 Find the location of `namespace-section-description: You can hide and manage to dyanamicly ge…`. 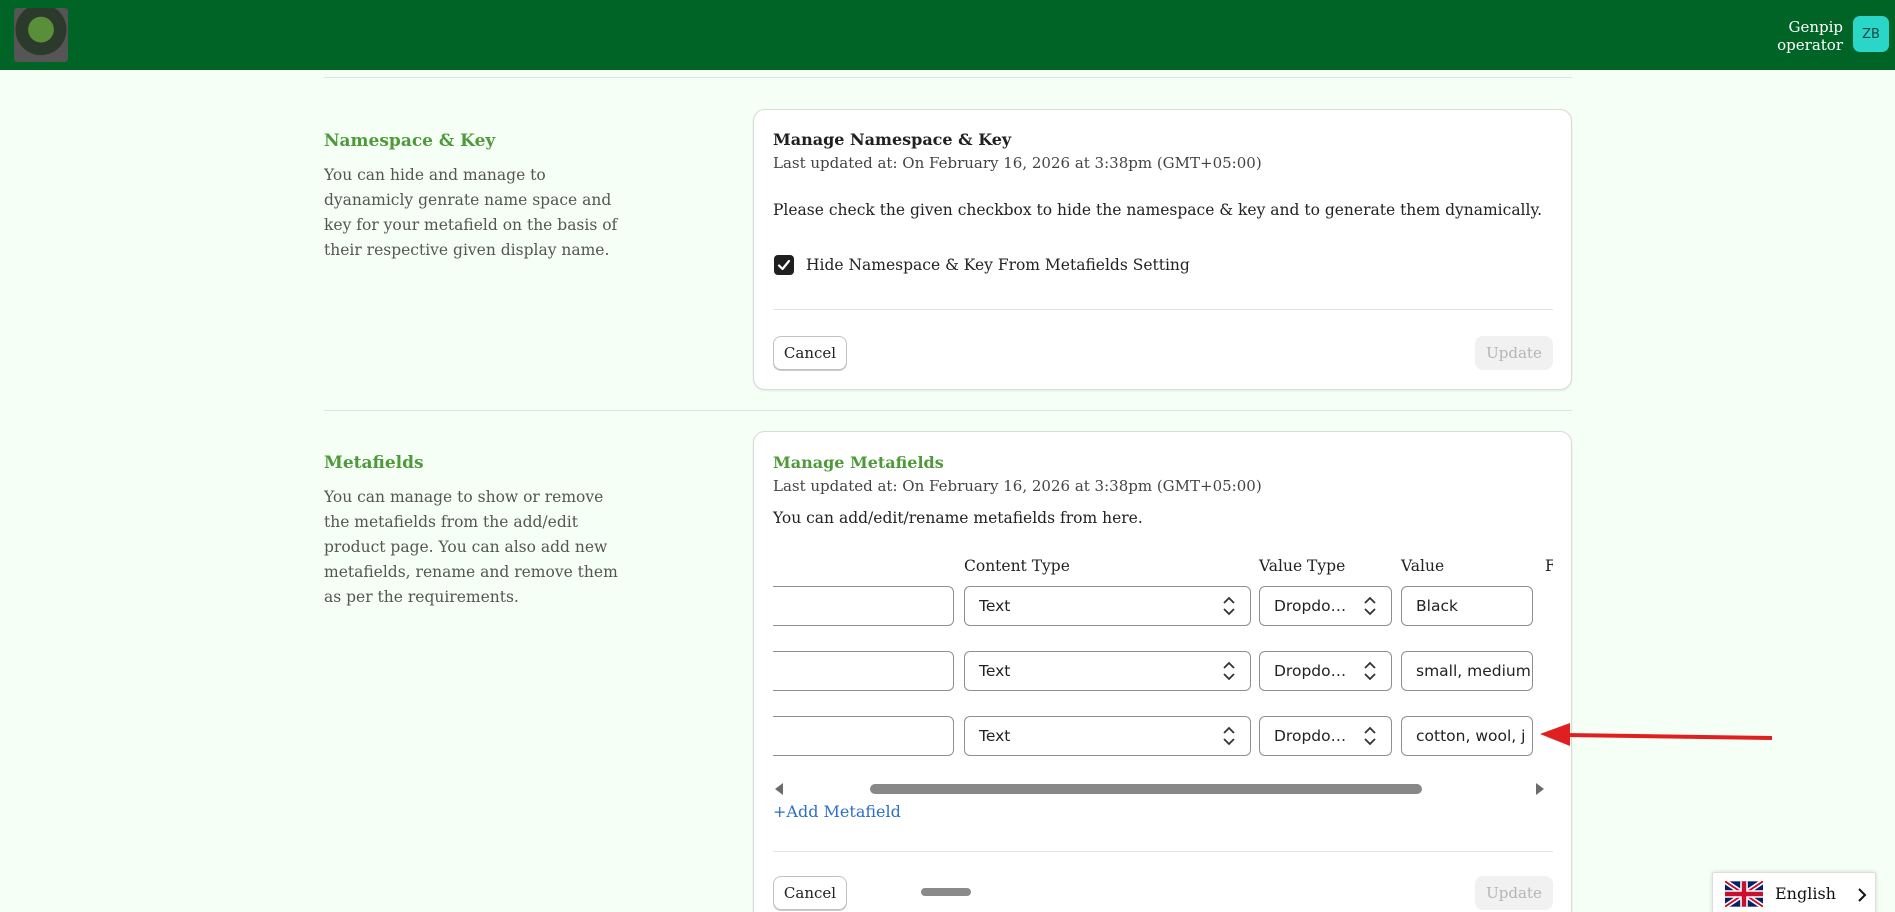

namespace-section-description: You can hide and manage to dyanamicly ge… is located at coordinates (471, 212).